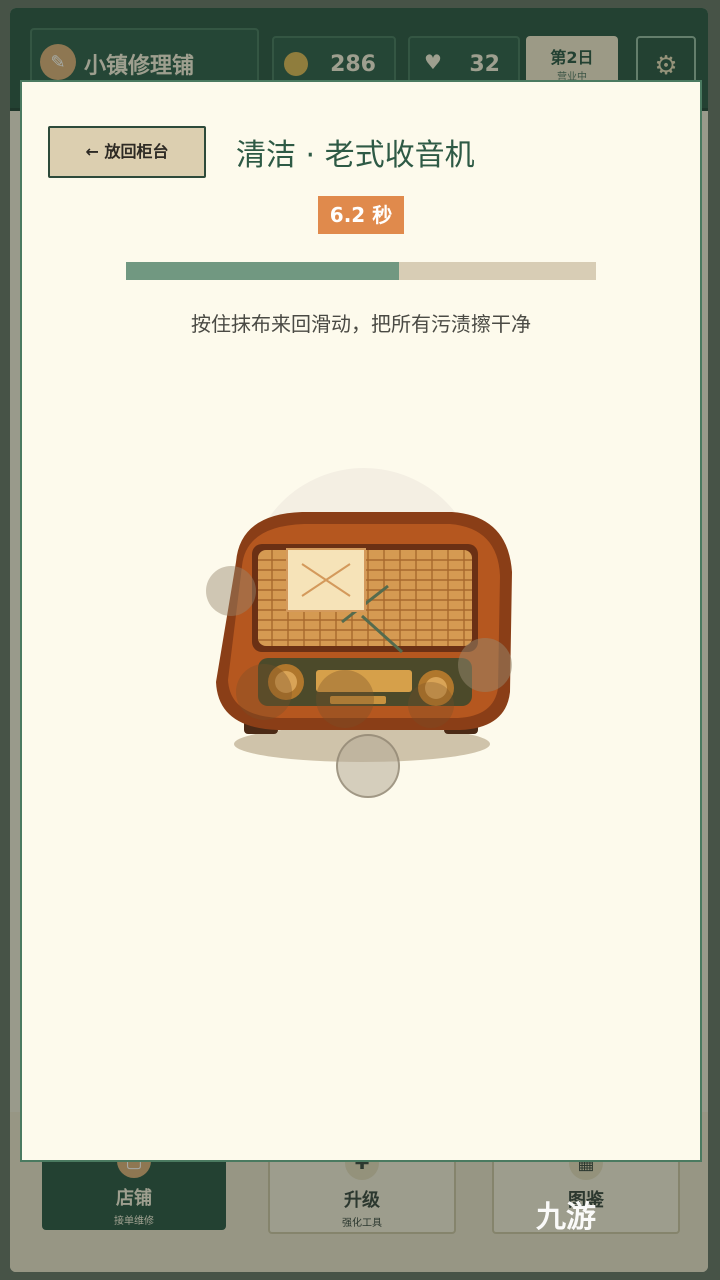 Image resolution: width=720 pixels, height=1280 pixels. I want to click on clean-progress-bar, so click(361, 271).